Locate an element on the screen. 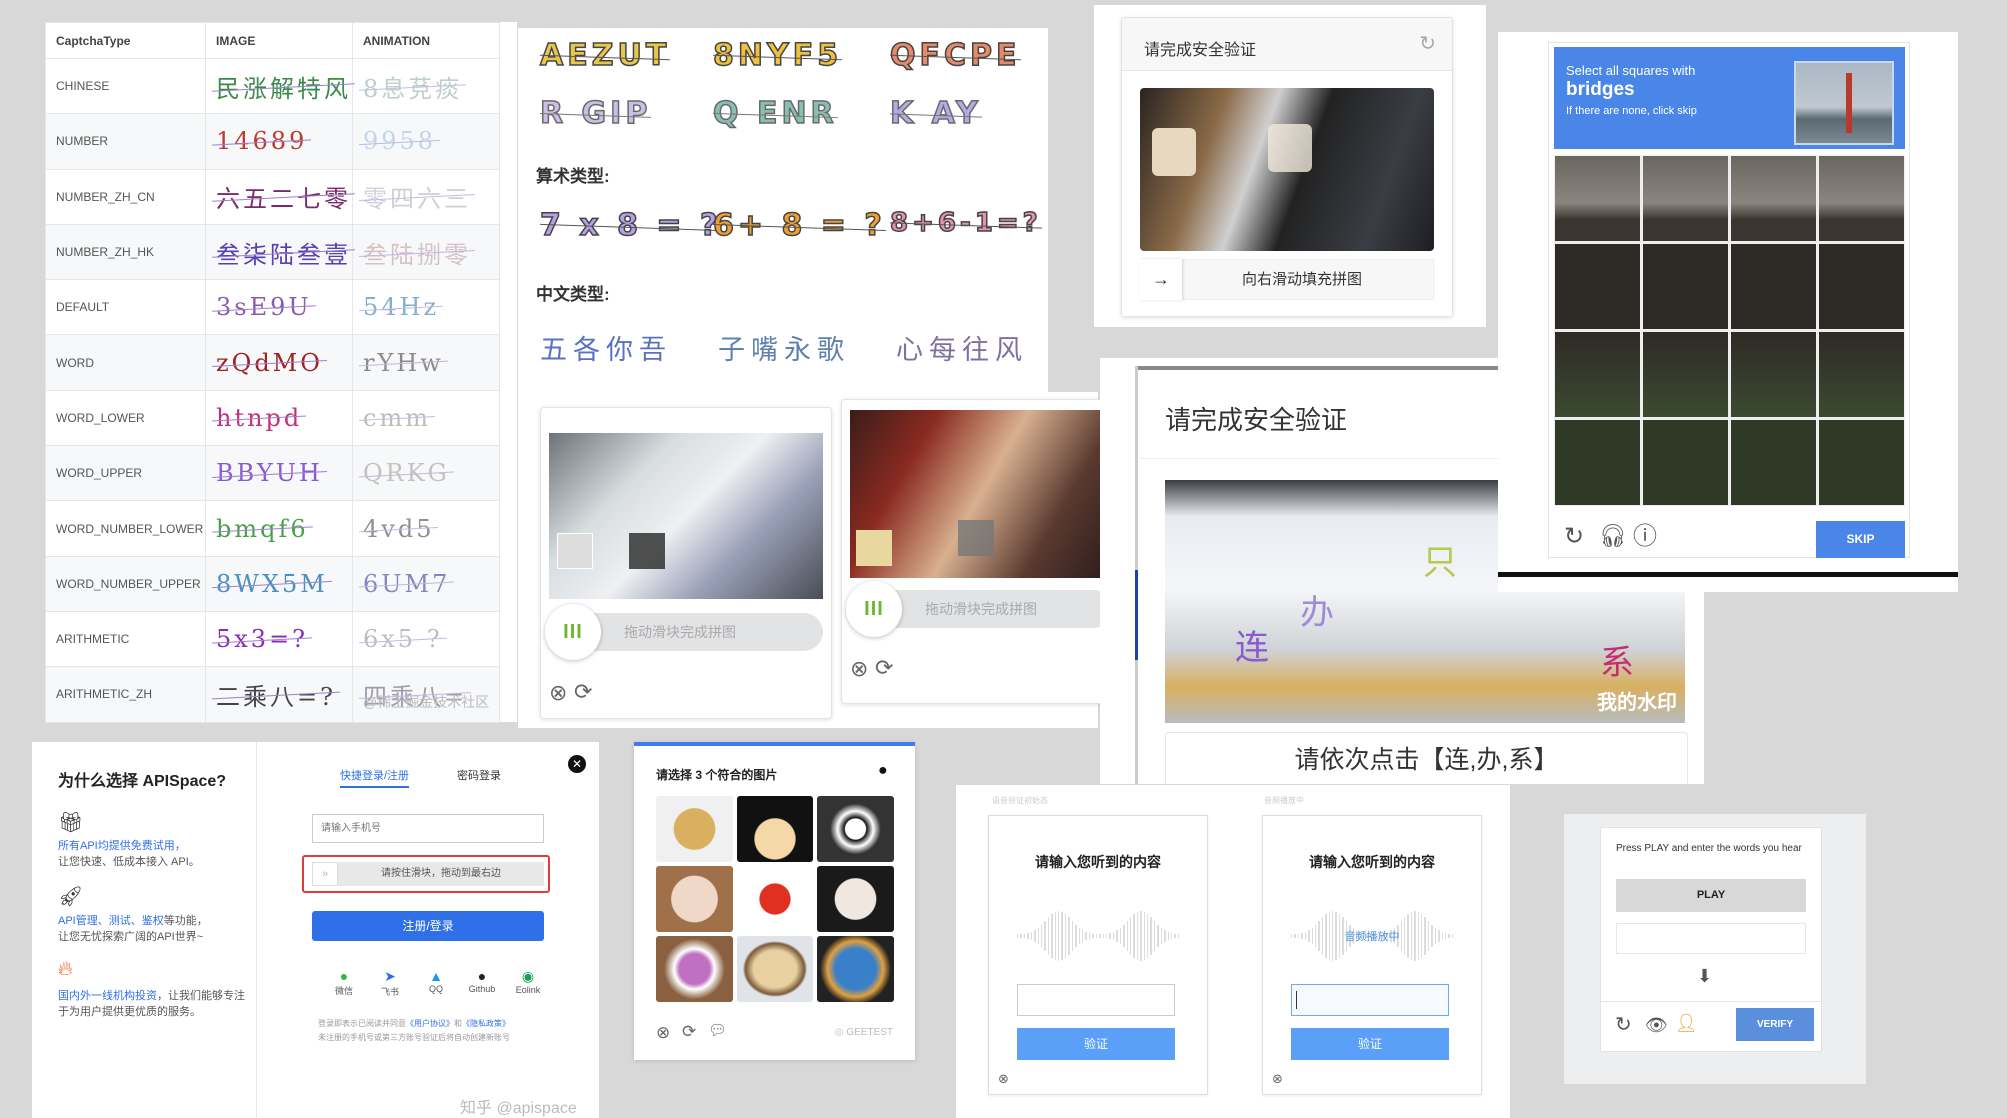 This screenshot has height=1118, width=2007. tab-password-login: 密码登录 is located at coordinates (479, 775).